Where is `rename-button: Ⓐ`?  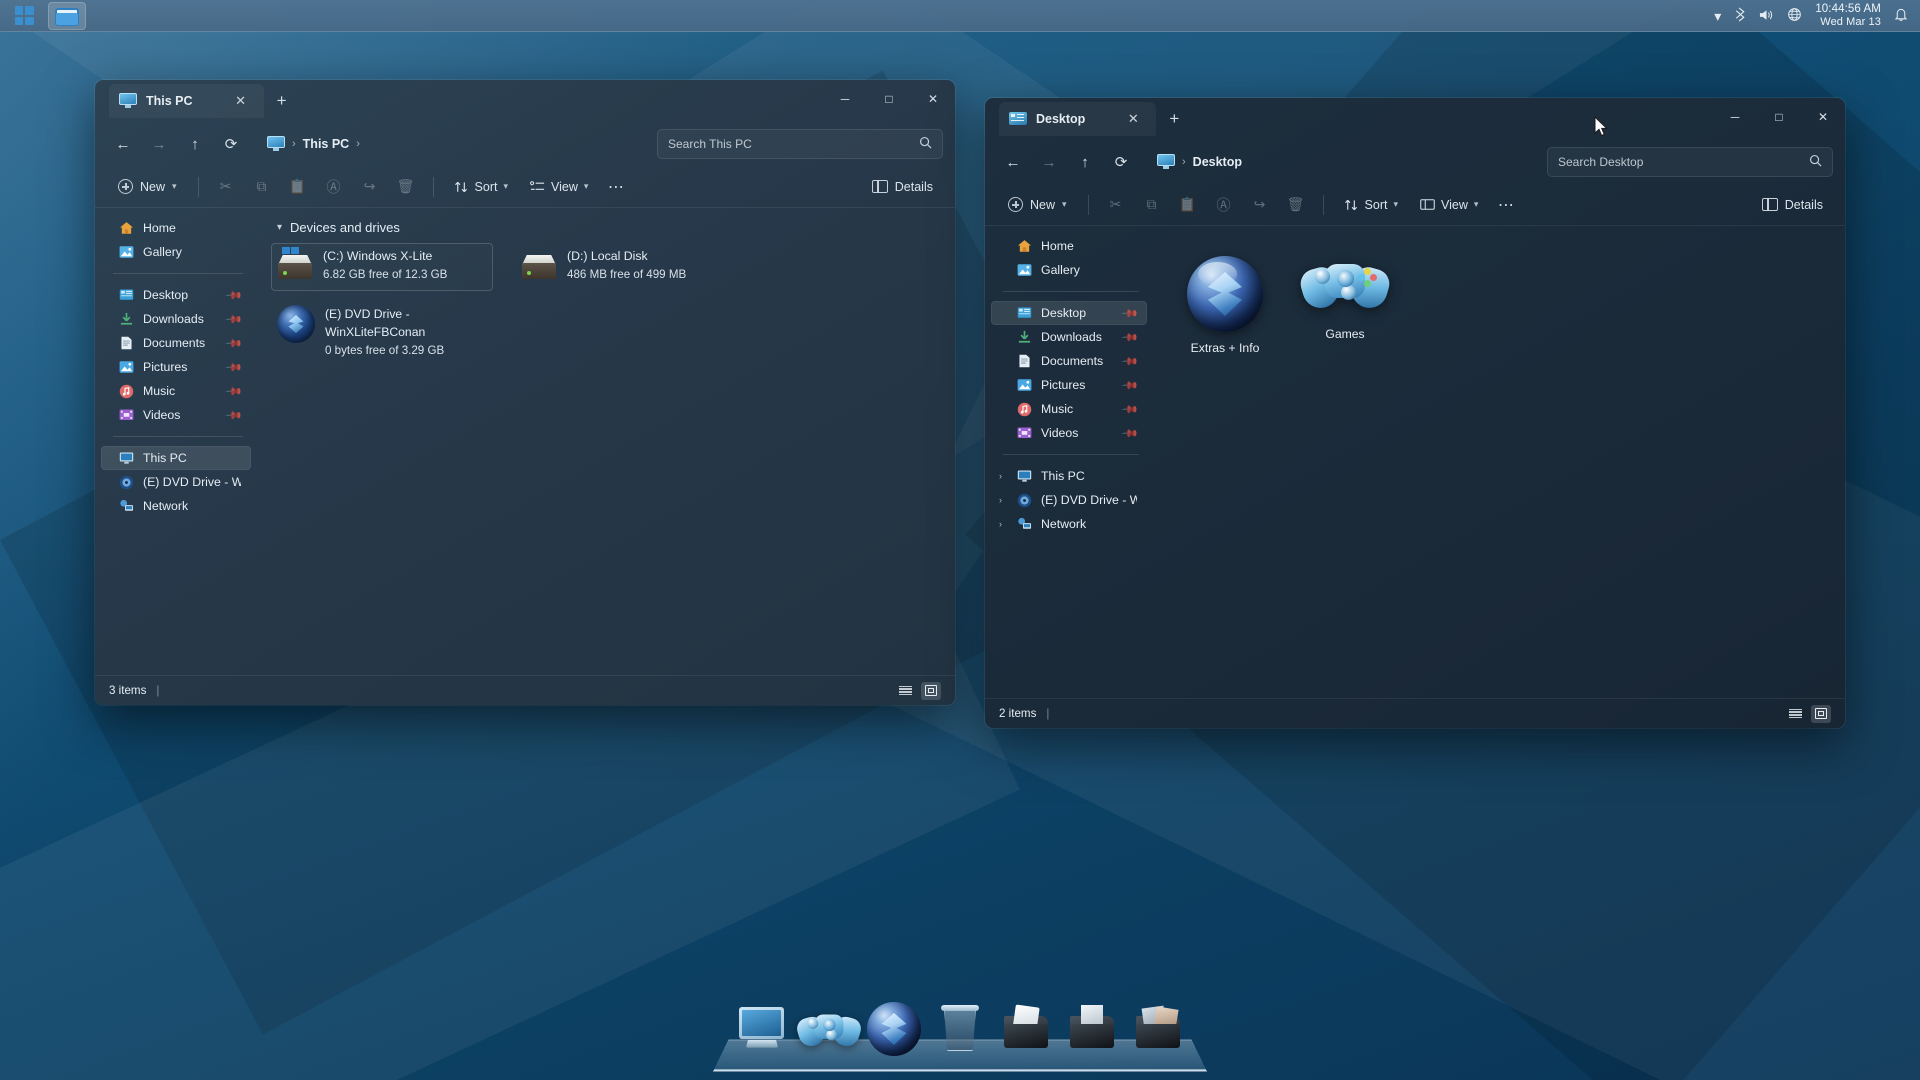 rename-button: Ⓐ is located at coordinates (1224, 205).